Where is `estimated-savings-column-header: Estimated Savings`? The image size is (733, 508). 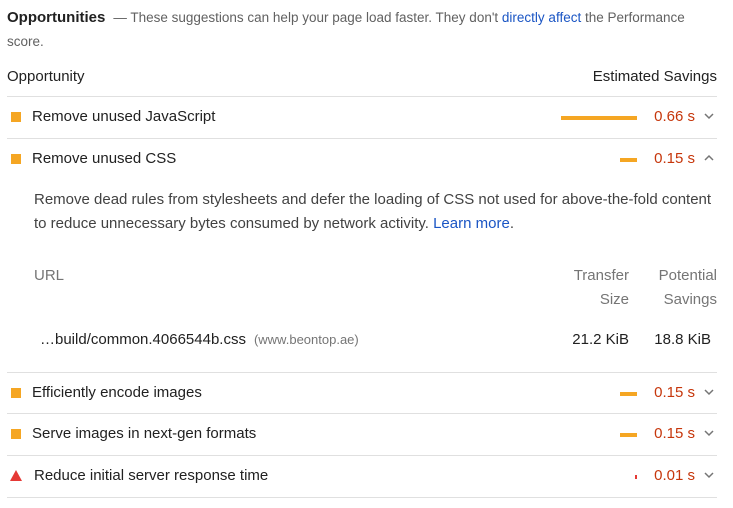
estimated-savings-column-header: Estimated Savings is located at coordinates (654, 76).